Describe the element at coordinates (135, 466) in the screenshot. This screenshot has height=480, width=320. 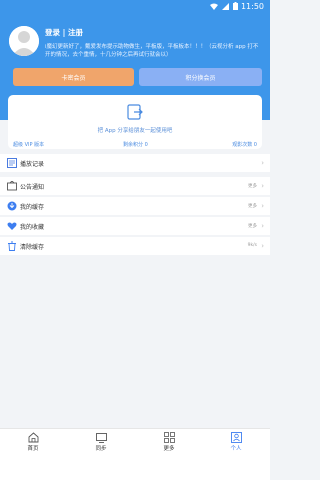
I see `system-nav-bar` at that location.